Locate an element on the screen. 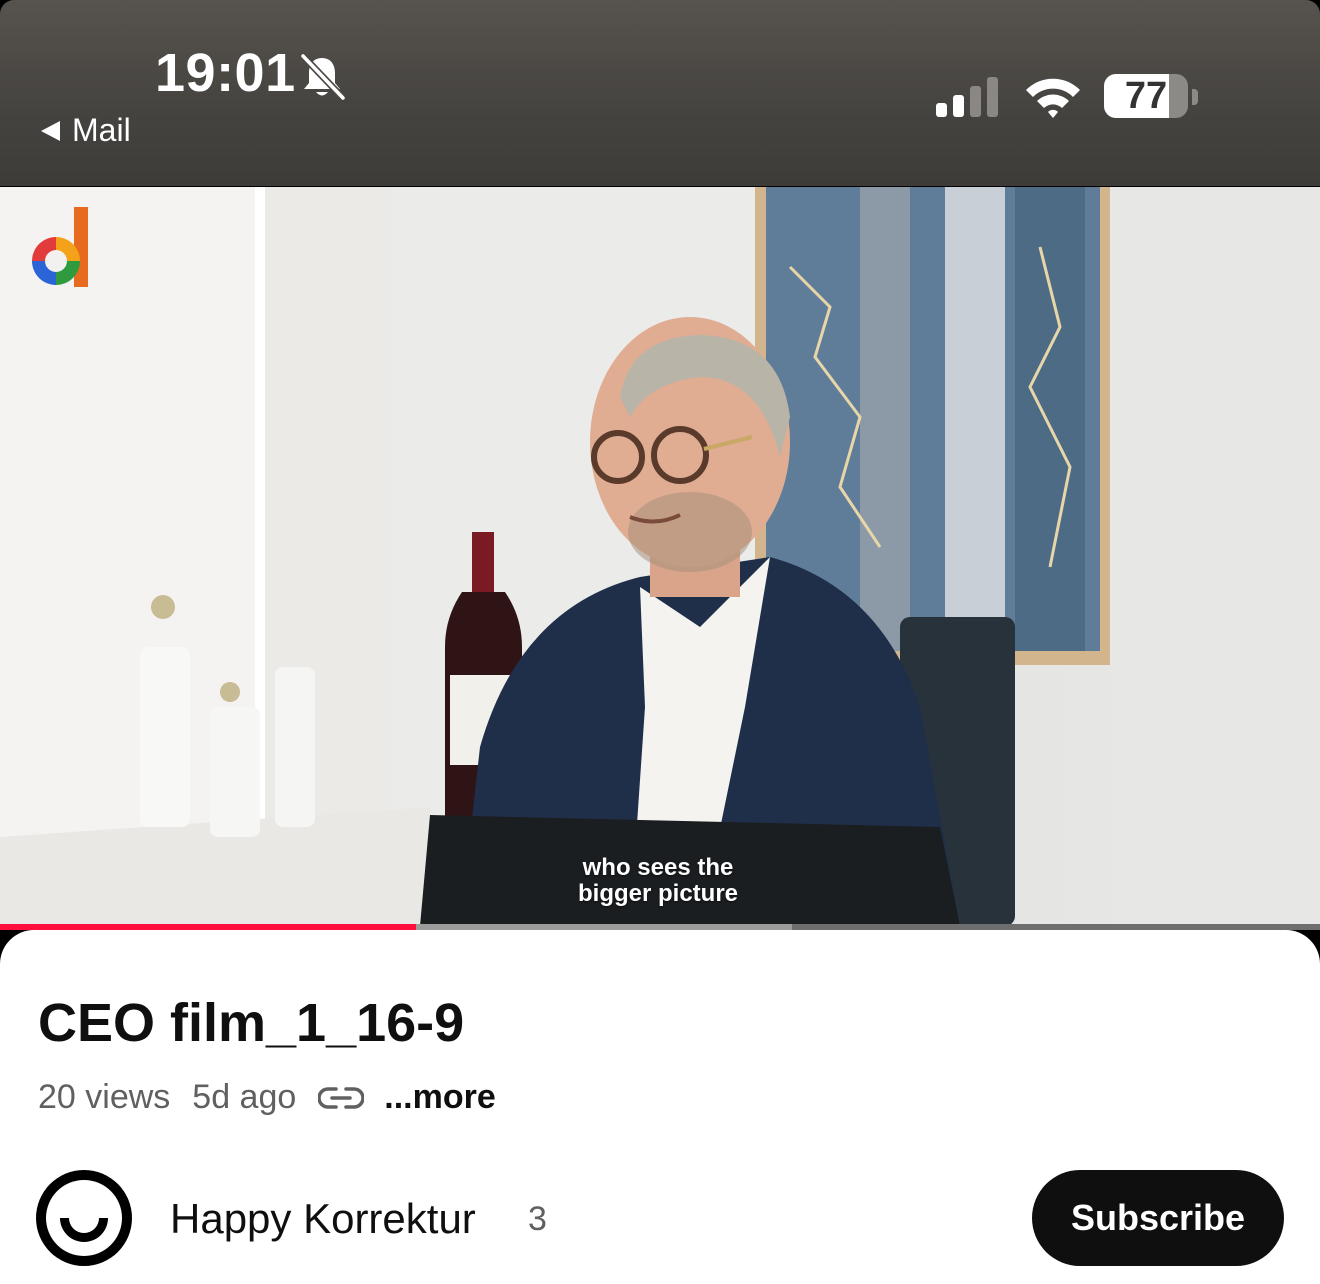 Image resolution: width=1320 pixels, height=1284 pixels. dailymotion-logo-icon is located at coordinates (60, 247).